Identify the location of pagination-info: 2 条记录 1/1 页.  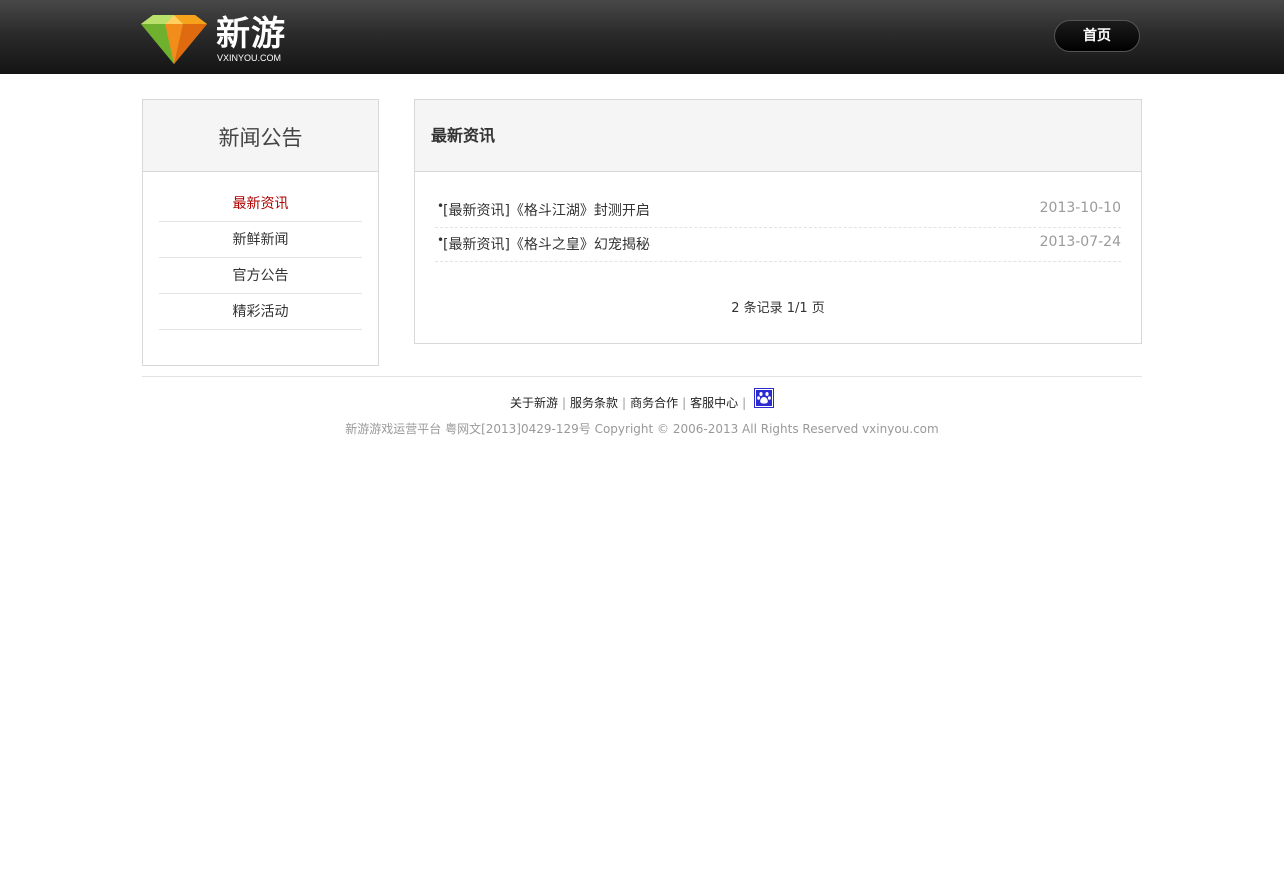
(778, 308).